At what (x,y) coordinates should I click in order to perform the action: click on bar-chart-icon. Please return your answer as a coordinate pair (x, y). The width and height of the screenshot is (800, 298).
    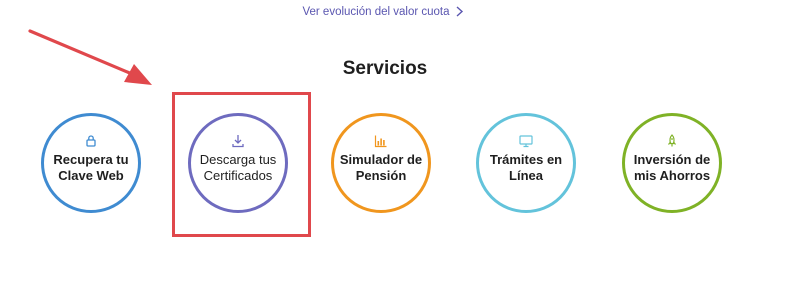
    Looking at the image, I should click on (381, 141).